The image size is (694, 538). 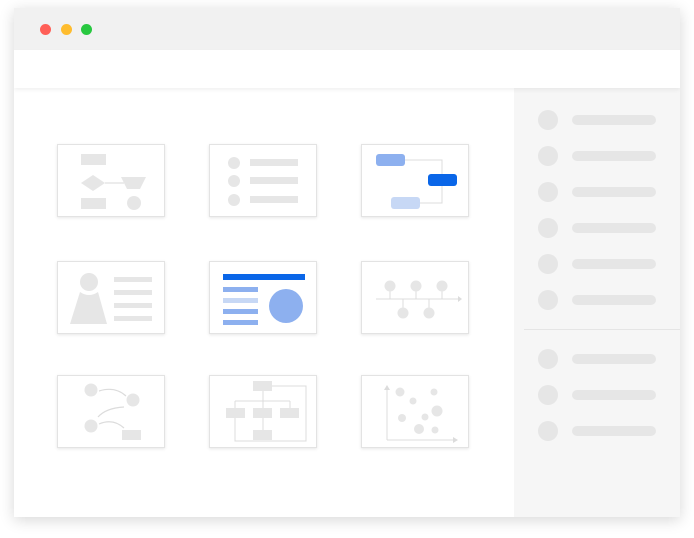 I want to click on org-chart-icon, so click(x=266, y=411).